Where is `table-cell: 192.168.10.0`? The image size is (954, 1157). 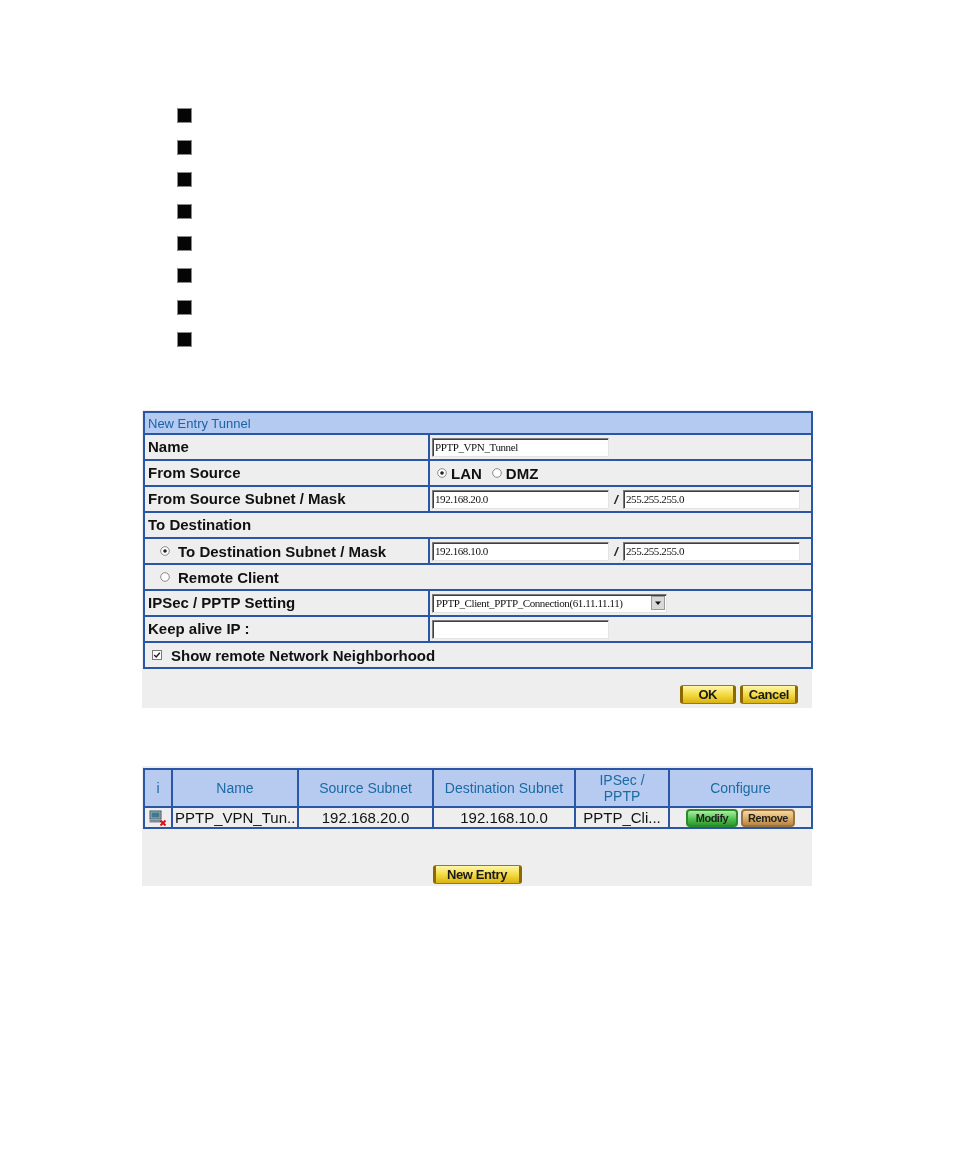 table-cell: 192.168.10.0 is located at coordinates (504, 817).